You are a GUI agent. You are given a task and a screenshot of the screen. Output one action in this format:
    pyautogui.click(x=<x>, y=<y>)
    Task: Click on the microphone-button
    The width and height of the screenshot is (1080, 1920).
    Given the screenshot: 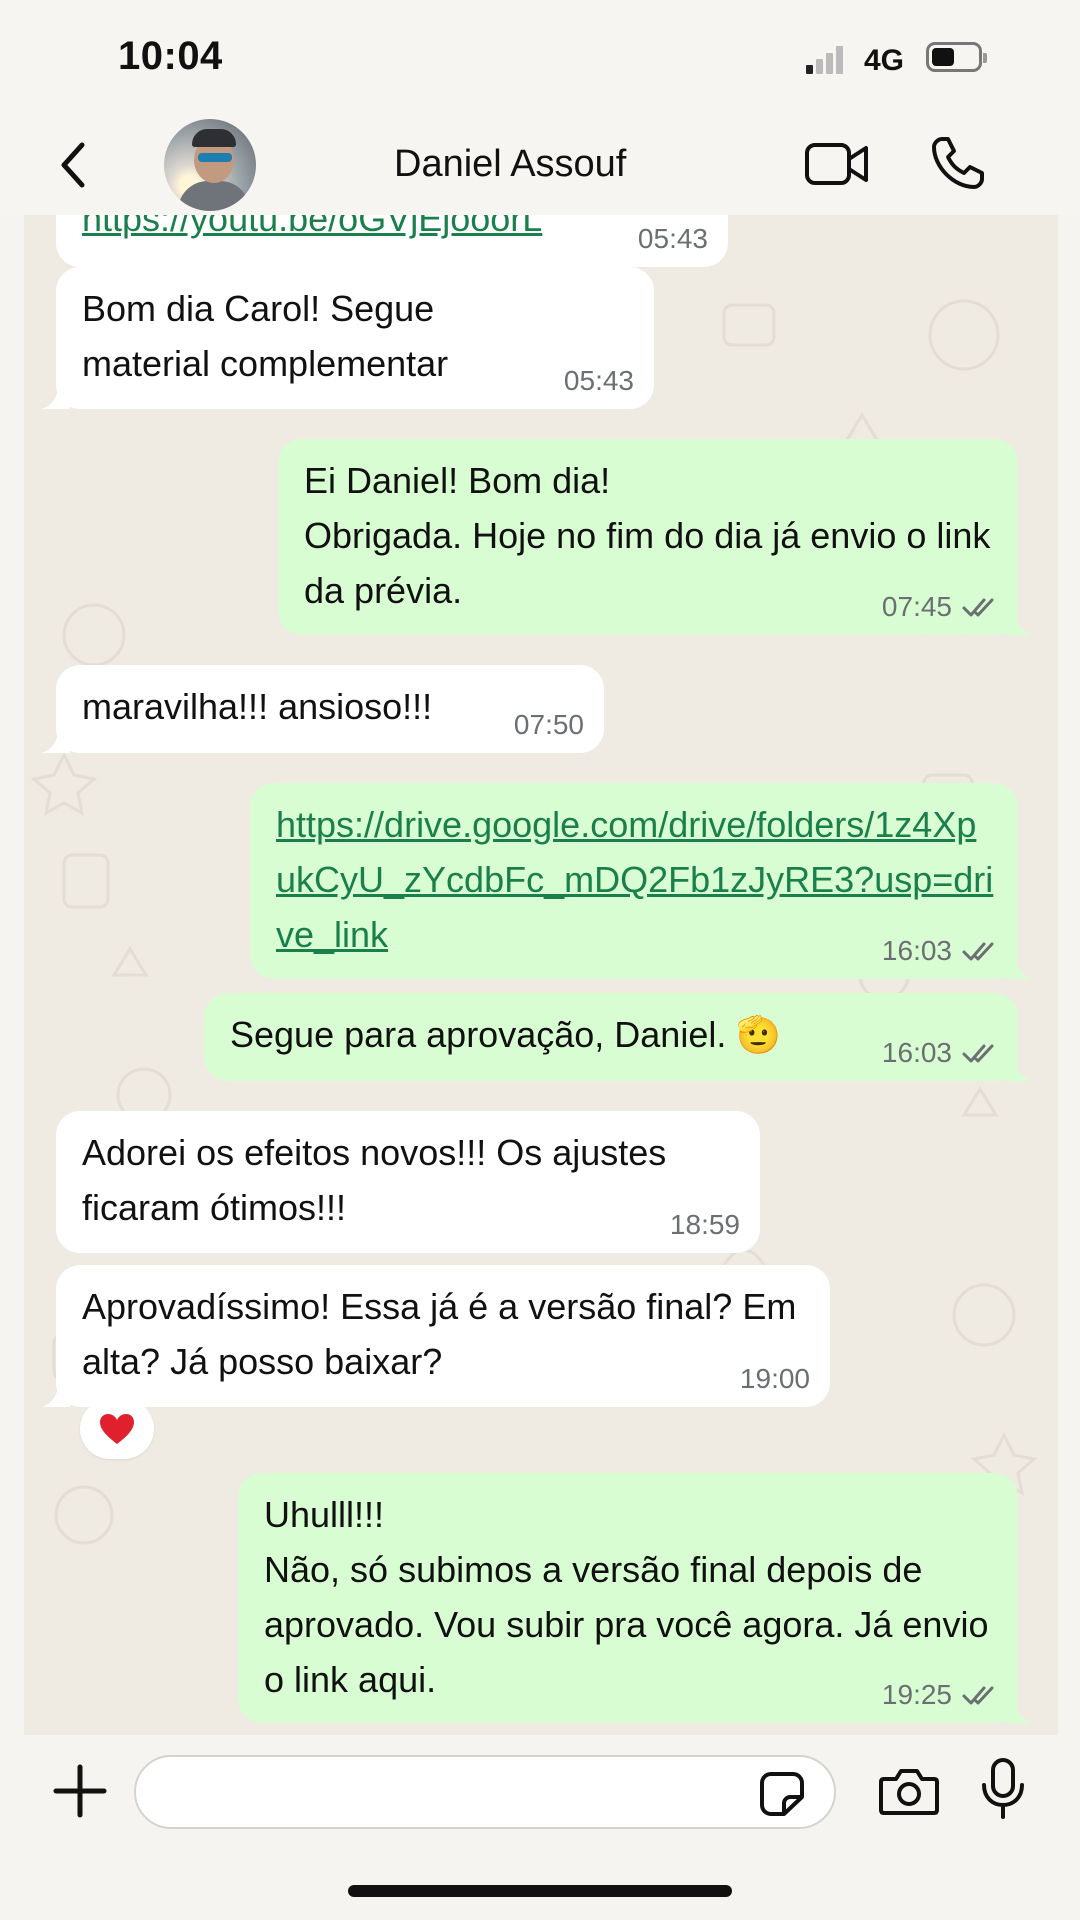 What is the action you would take?
    pyautogui.click(x=1003, y=1789)
    